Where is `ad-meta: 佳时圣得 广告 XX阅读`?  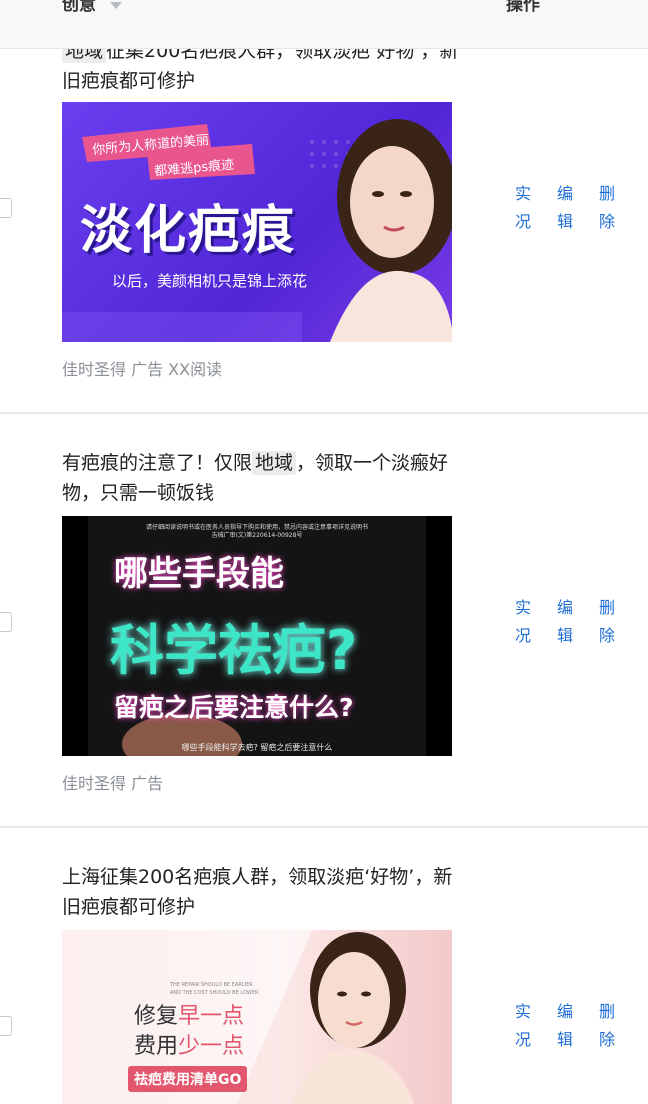
ad-meta: 佳时圣得 广告 XX阅读 is located at coordinates (142, 369).